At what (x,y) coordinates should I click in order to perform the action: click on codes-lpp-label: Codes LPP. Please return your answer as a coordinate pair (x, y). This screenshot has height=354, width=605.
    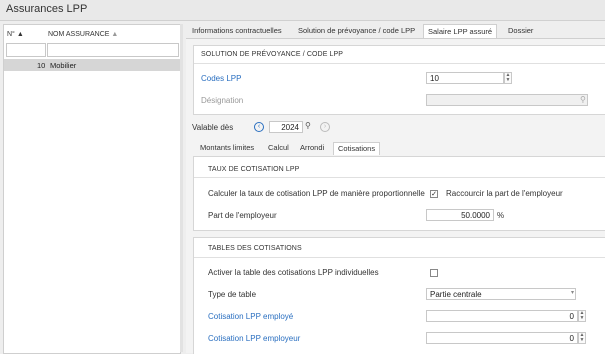
    Looking at the image, I should click on (221, 78).